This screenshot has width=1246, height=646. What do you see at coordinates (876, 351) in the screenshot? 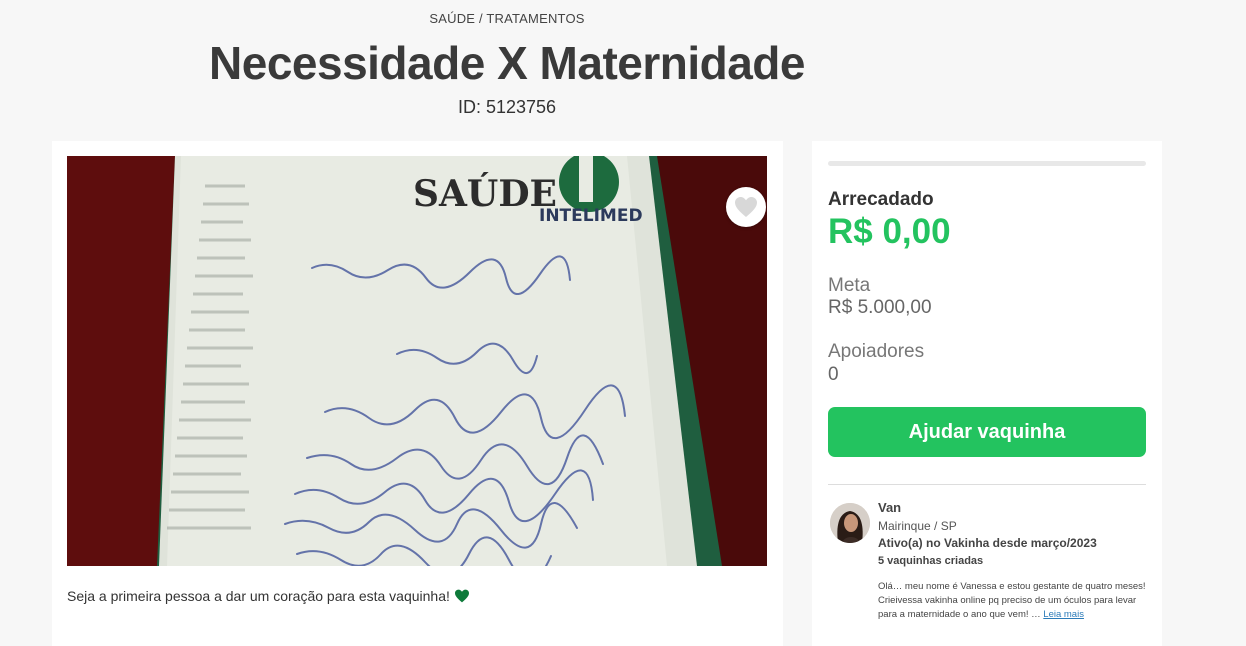
I see `backers-label: Apoiadores` at bounding box center [876, 351].